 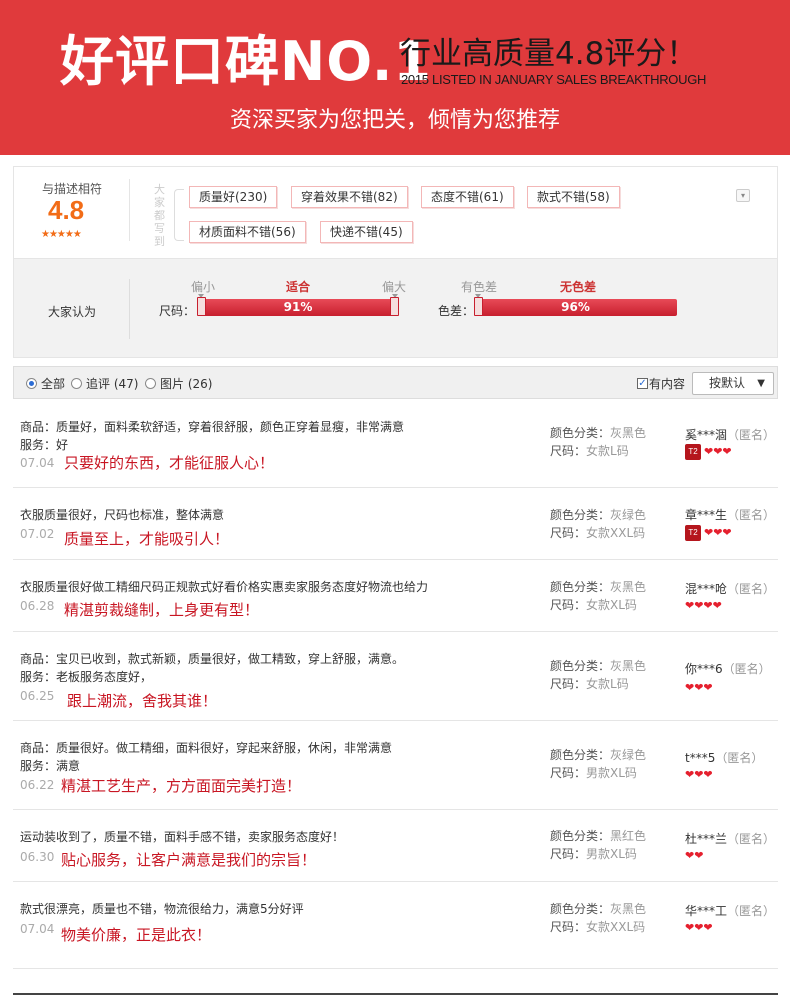 I want to click on review-sku: 颜色分类：灰黑色 尺码：女款XL码, so click(x=598, y=596).